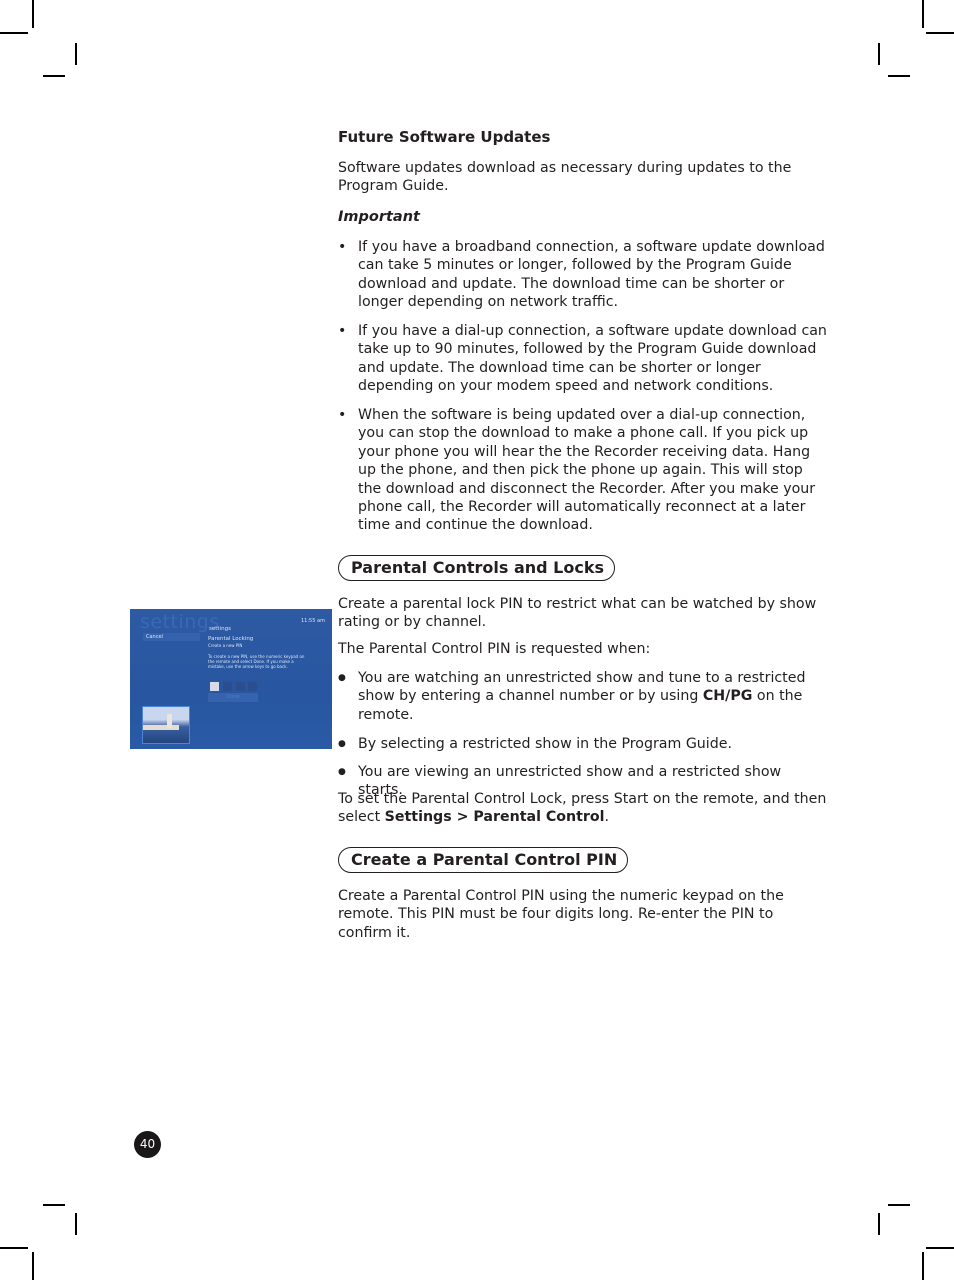 Image resolution: width=954 pixels, height=1280 pixels. What do you see at coordinates (171, 637) in the screenshot?
I see `tv-cancel-button: Cancel` at bounding box center [171, 637].